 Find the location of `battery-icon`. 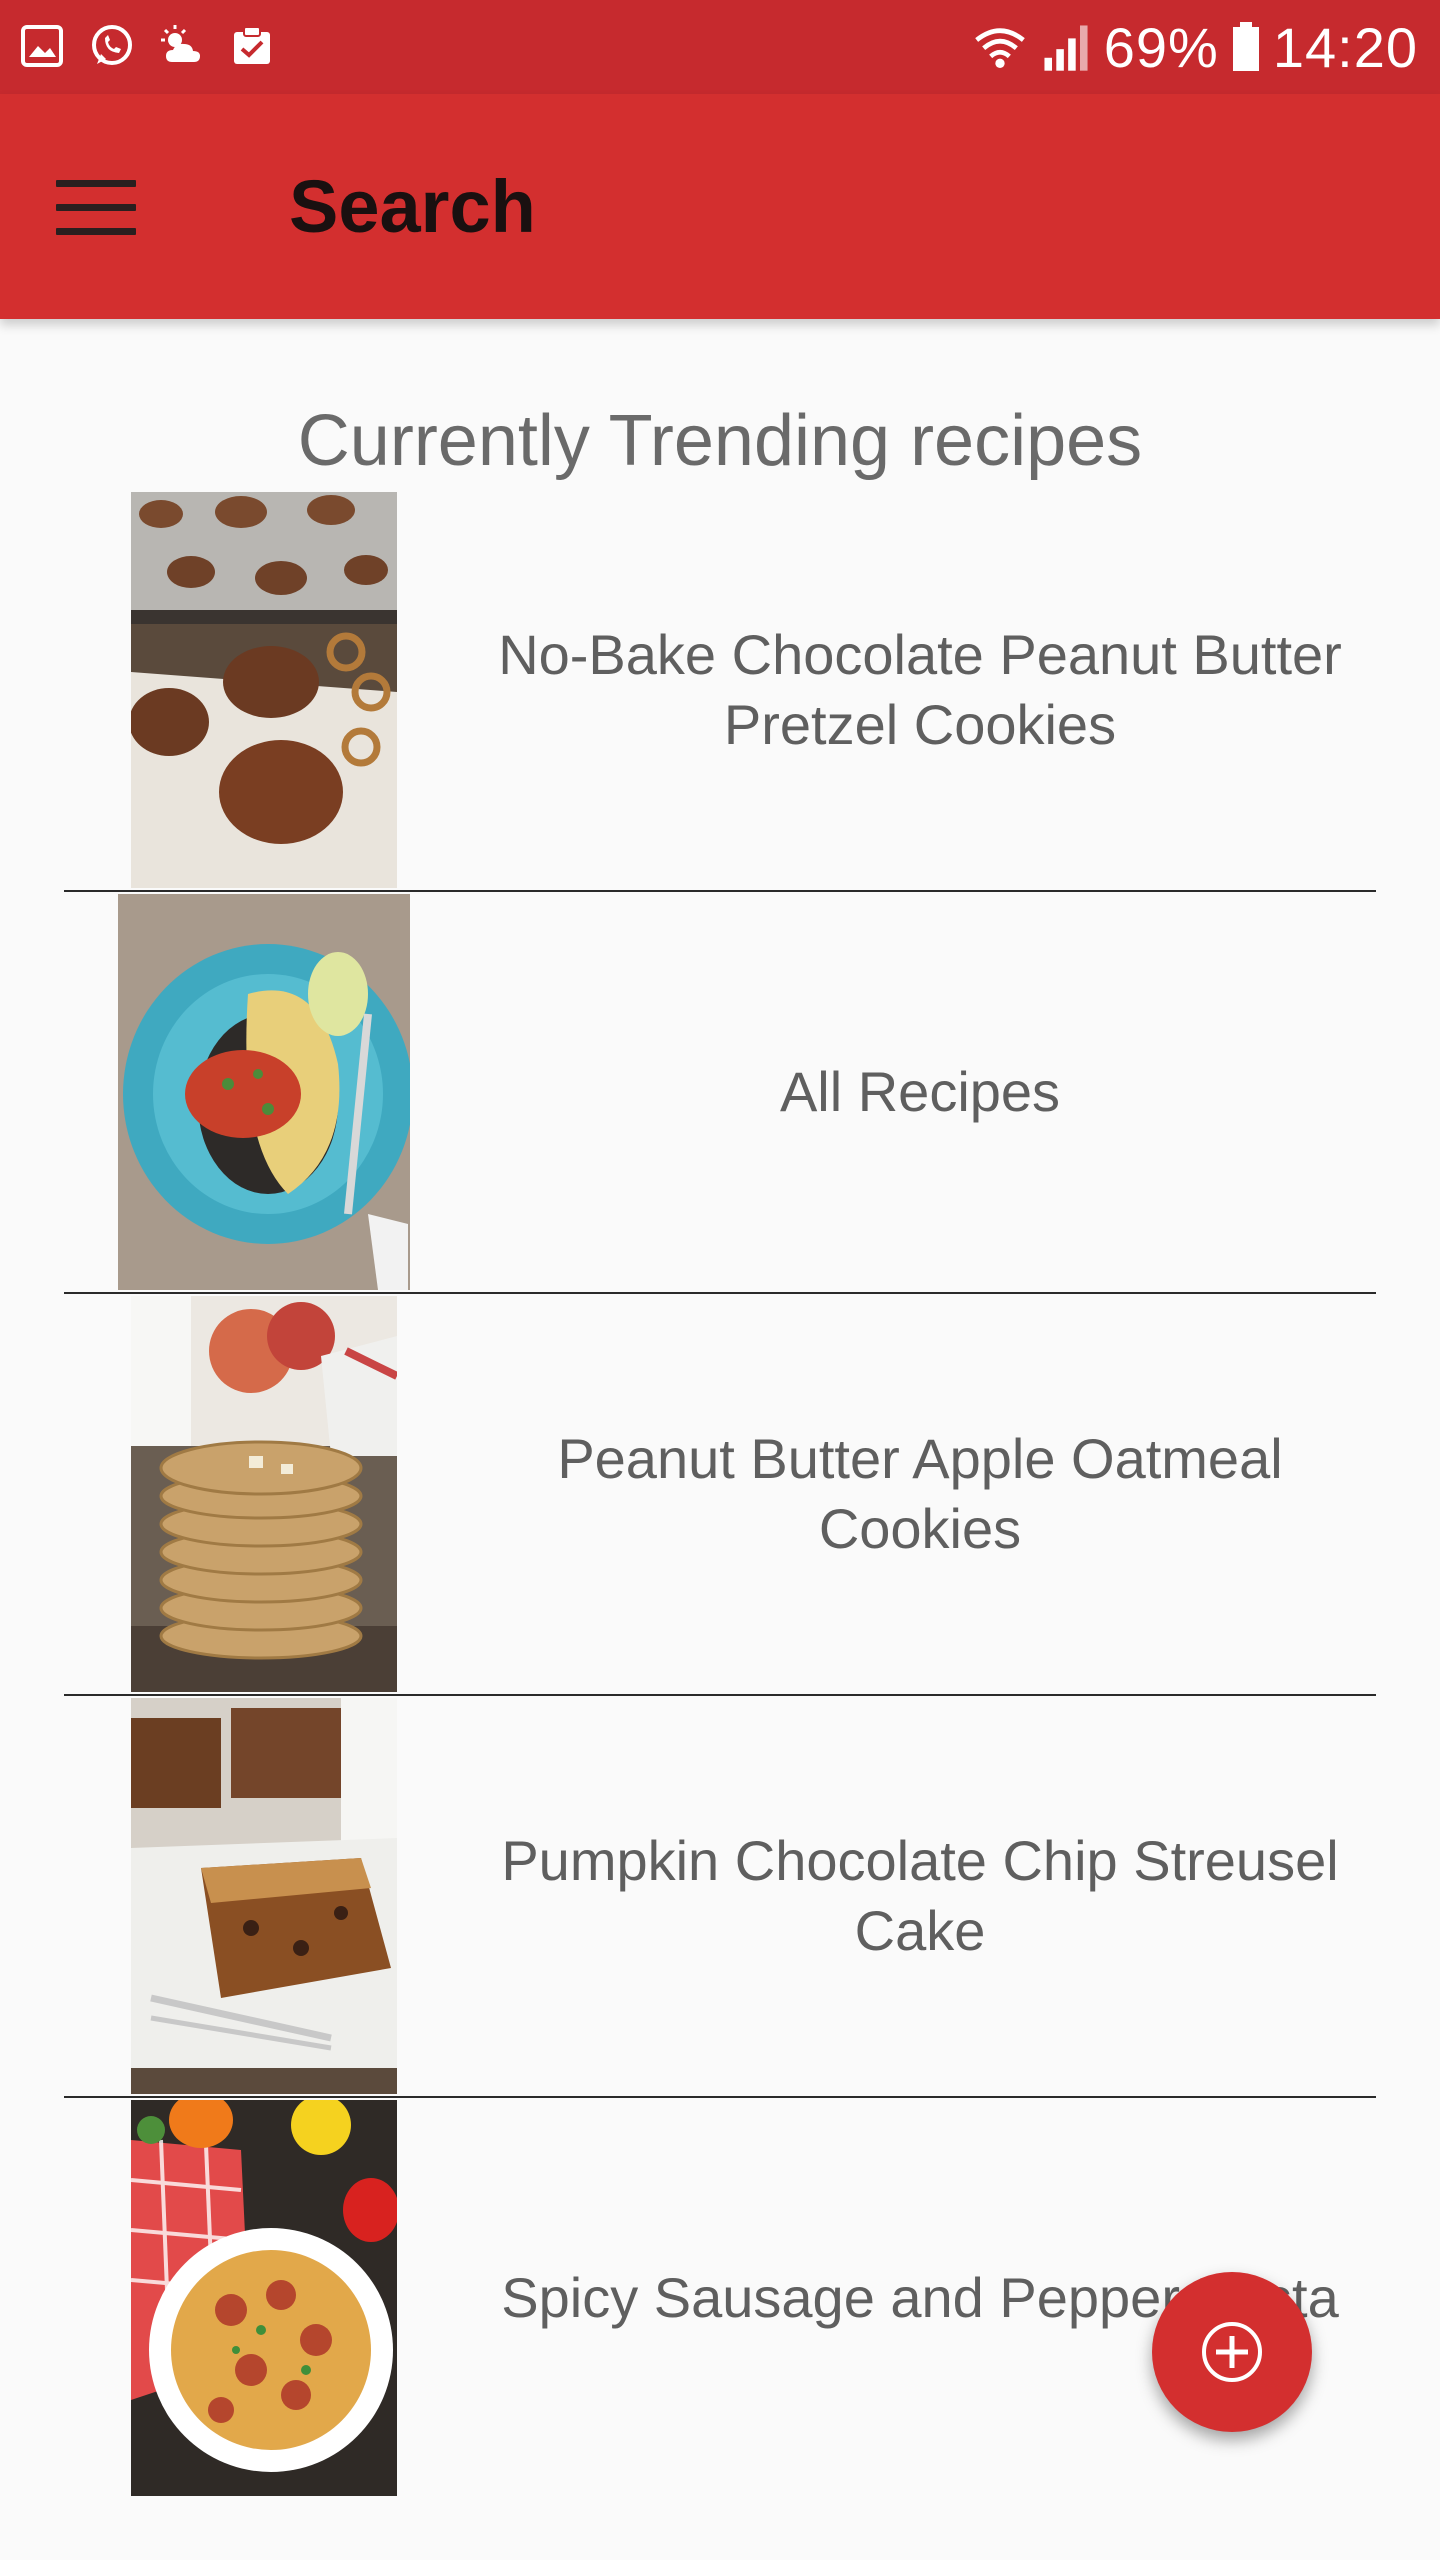

battery-icon is located at coordinates (1245, 46).